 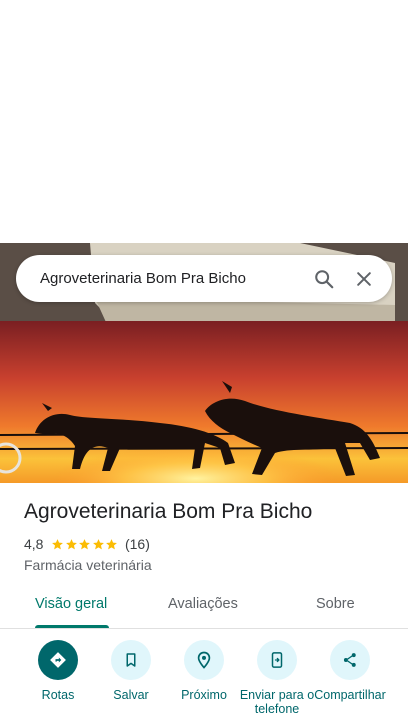 I want to click on tab-bar: Visão geral Avaliações Sobre, so click(x=204, y=608).